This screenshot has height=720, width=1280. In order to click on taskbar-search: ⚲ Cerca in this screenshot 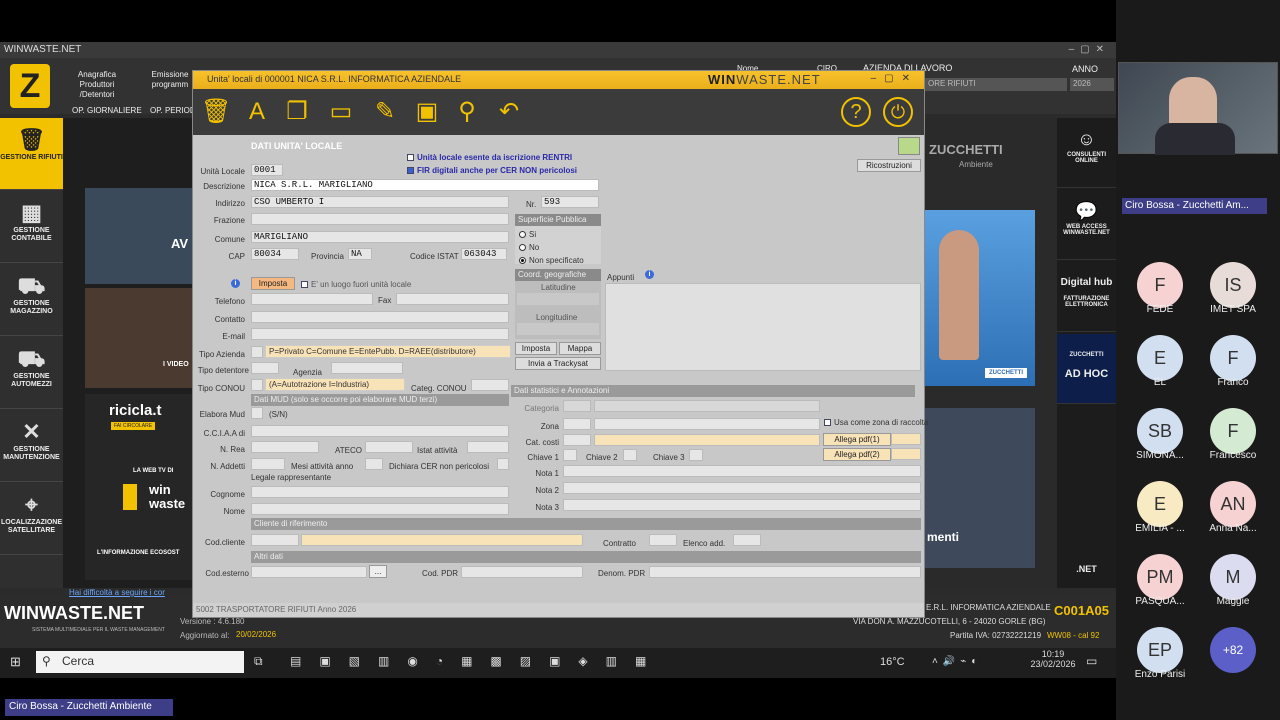, I will do `click(140, 662)`.